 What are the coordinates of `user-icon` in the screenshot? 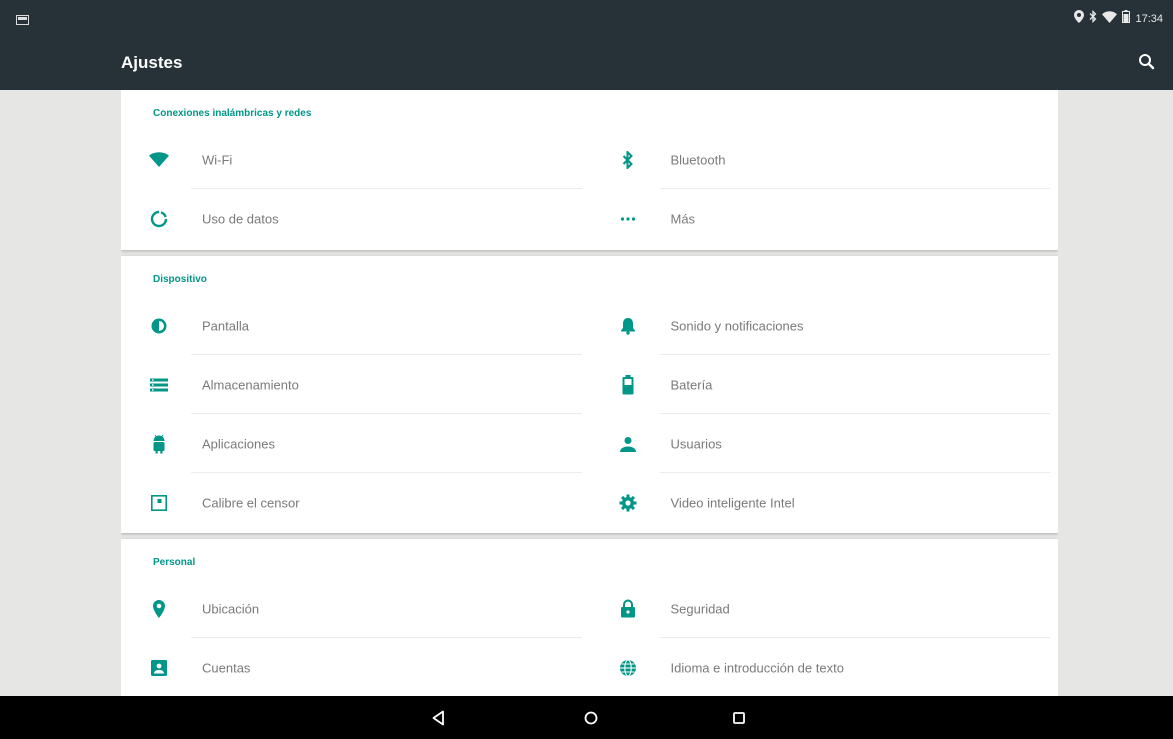 It's located at (628, 444).